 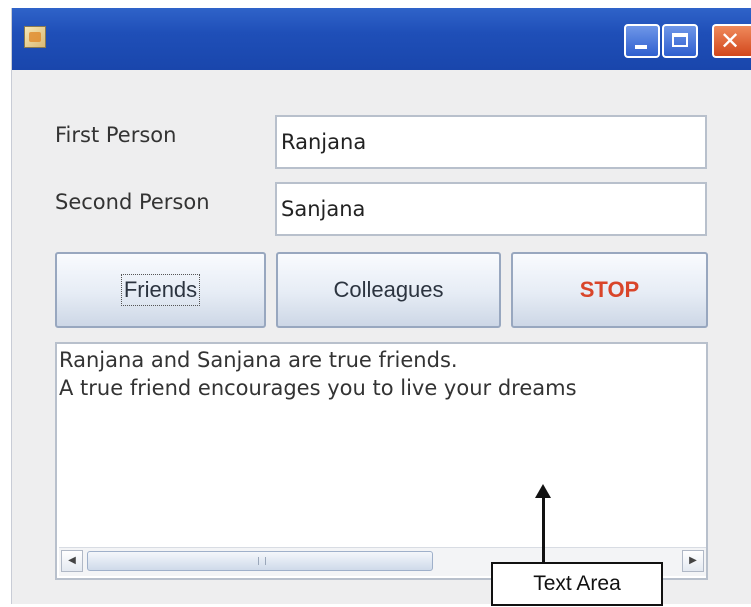 I want to click on scroll-left-icon: ◀, so click(x=72, y=561).